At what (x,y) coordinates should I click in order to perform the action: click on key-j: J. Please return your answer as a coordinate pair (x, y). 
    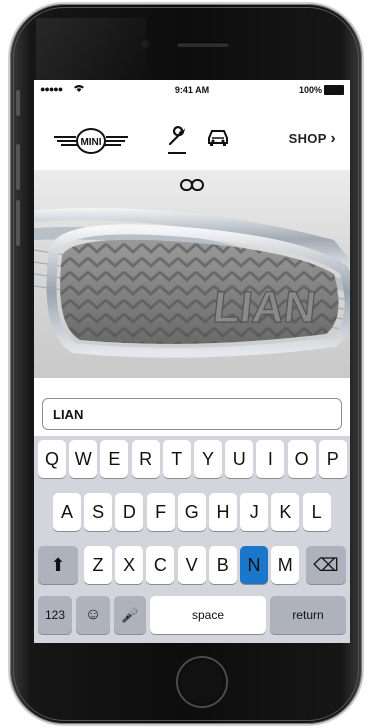
    Looking at the image, I should click on (254, 512).